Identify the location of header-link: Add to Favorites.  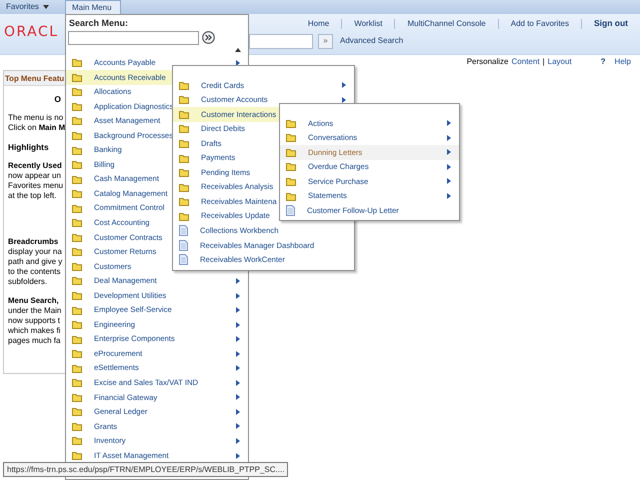
(539, 24).